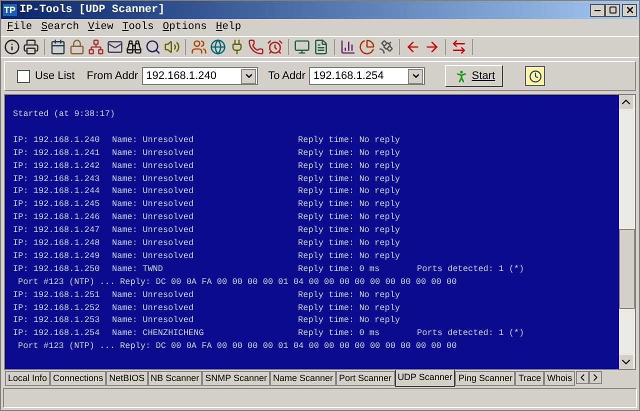  I want to click on globe-icon, so click(218, 47).